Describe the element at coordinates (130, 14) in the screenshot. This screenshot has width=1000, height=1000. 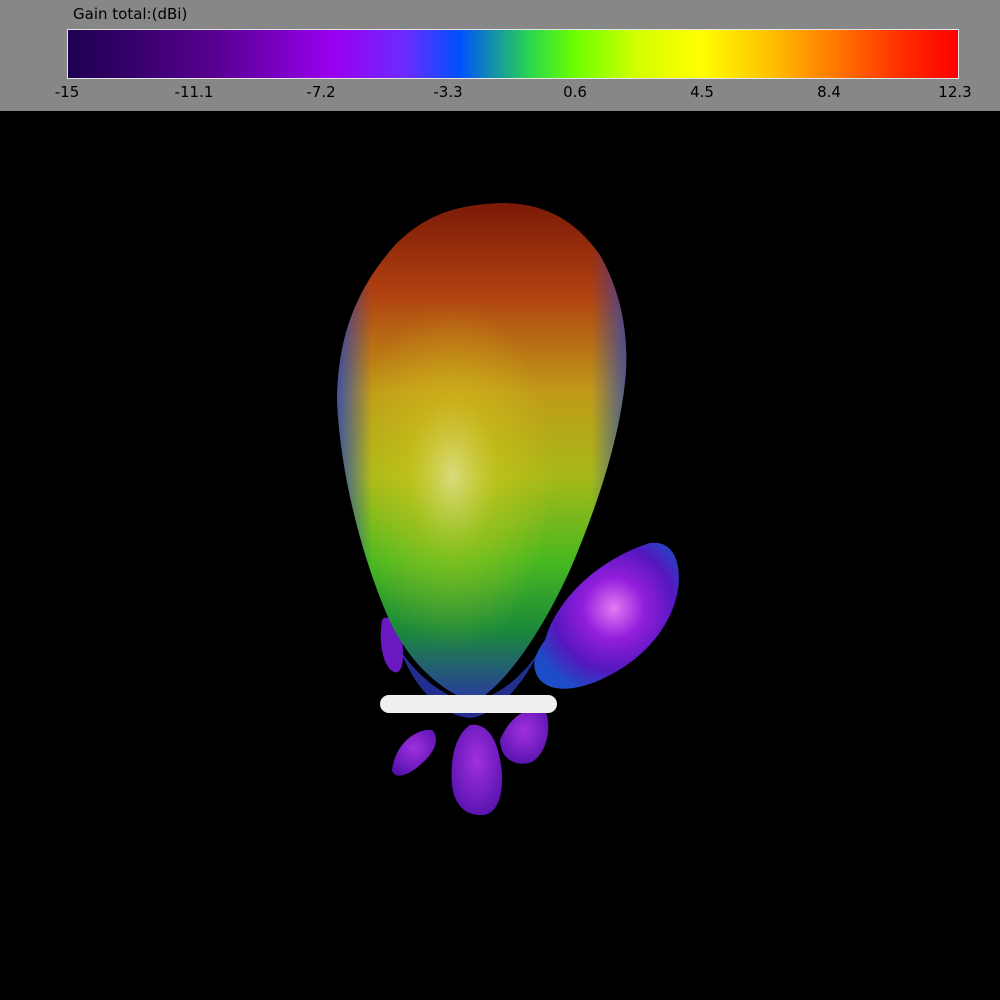
I see `legend-title: Gain total:(dBi)` at that location.